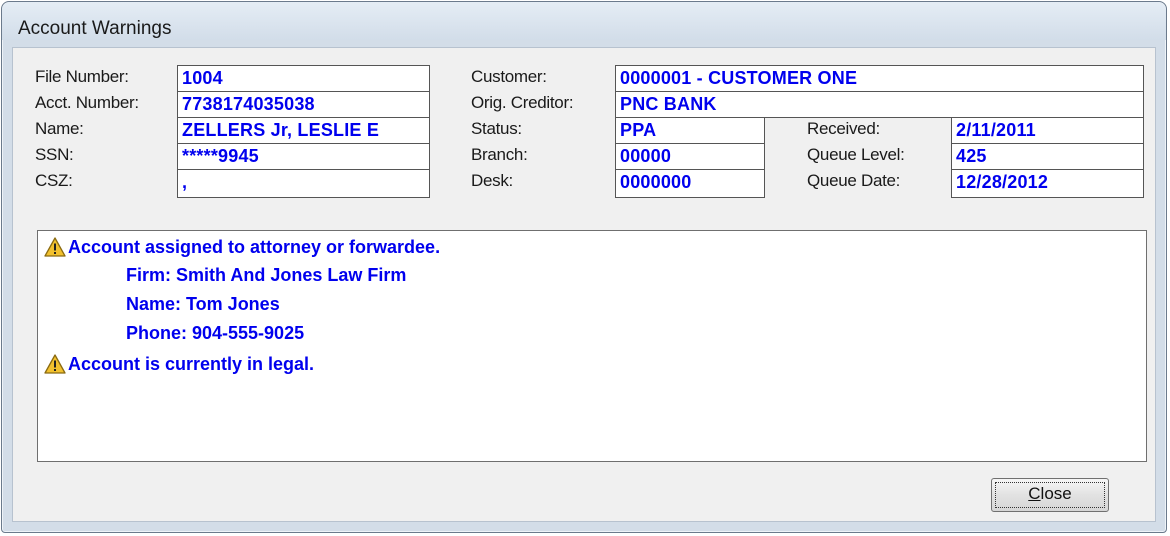 Image resolution: width=1170 pixels, height=536 pixels. Describe the element at coordinates (509, 76) in the screenshot. I see `customer-label: Customer:` at that location.